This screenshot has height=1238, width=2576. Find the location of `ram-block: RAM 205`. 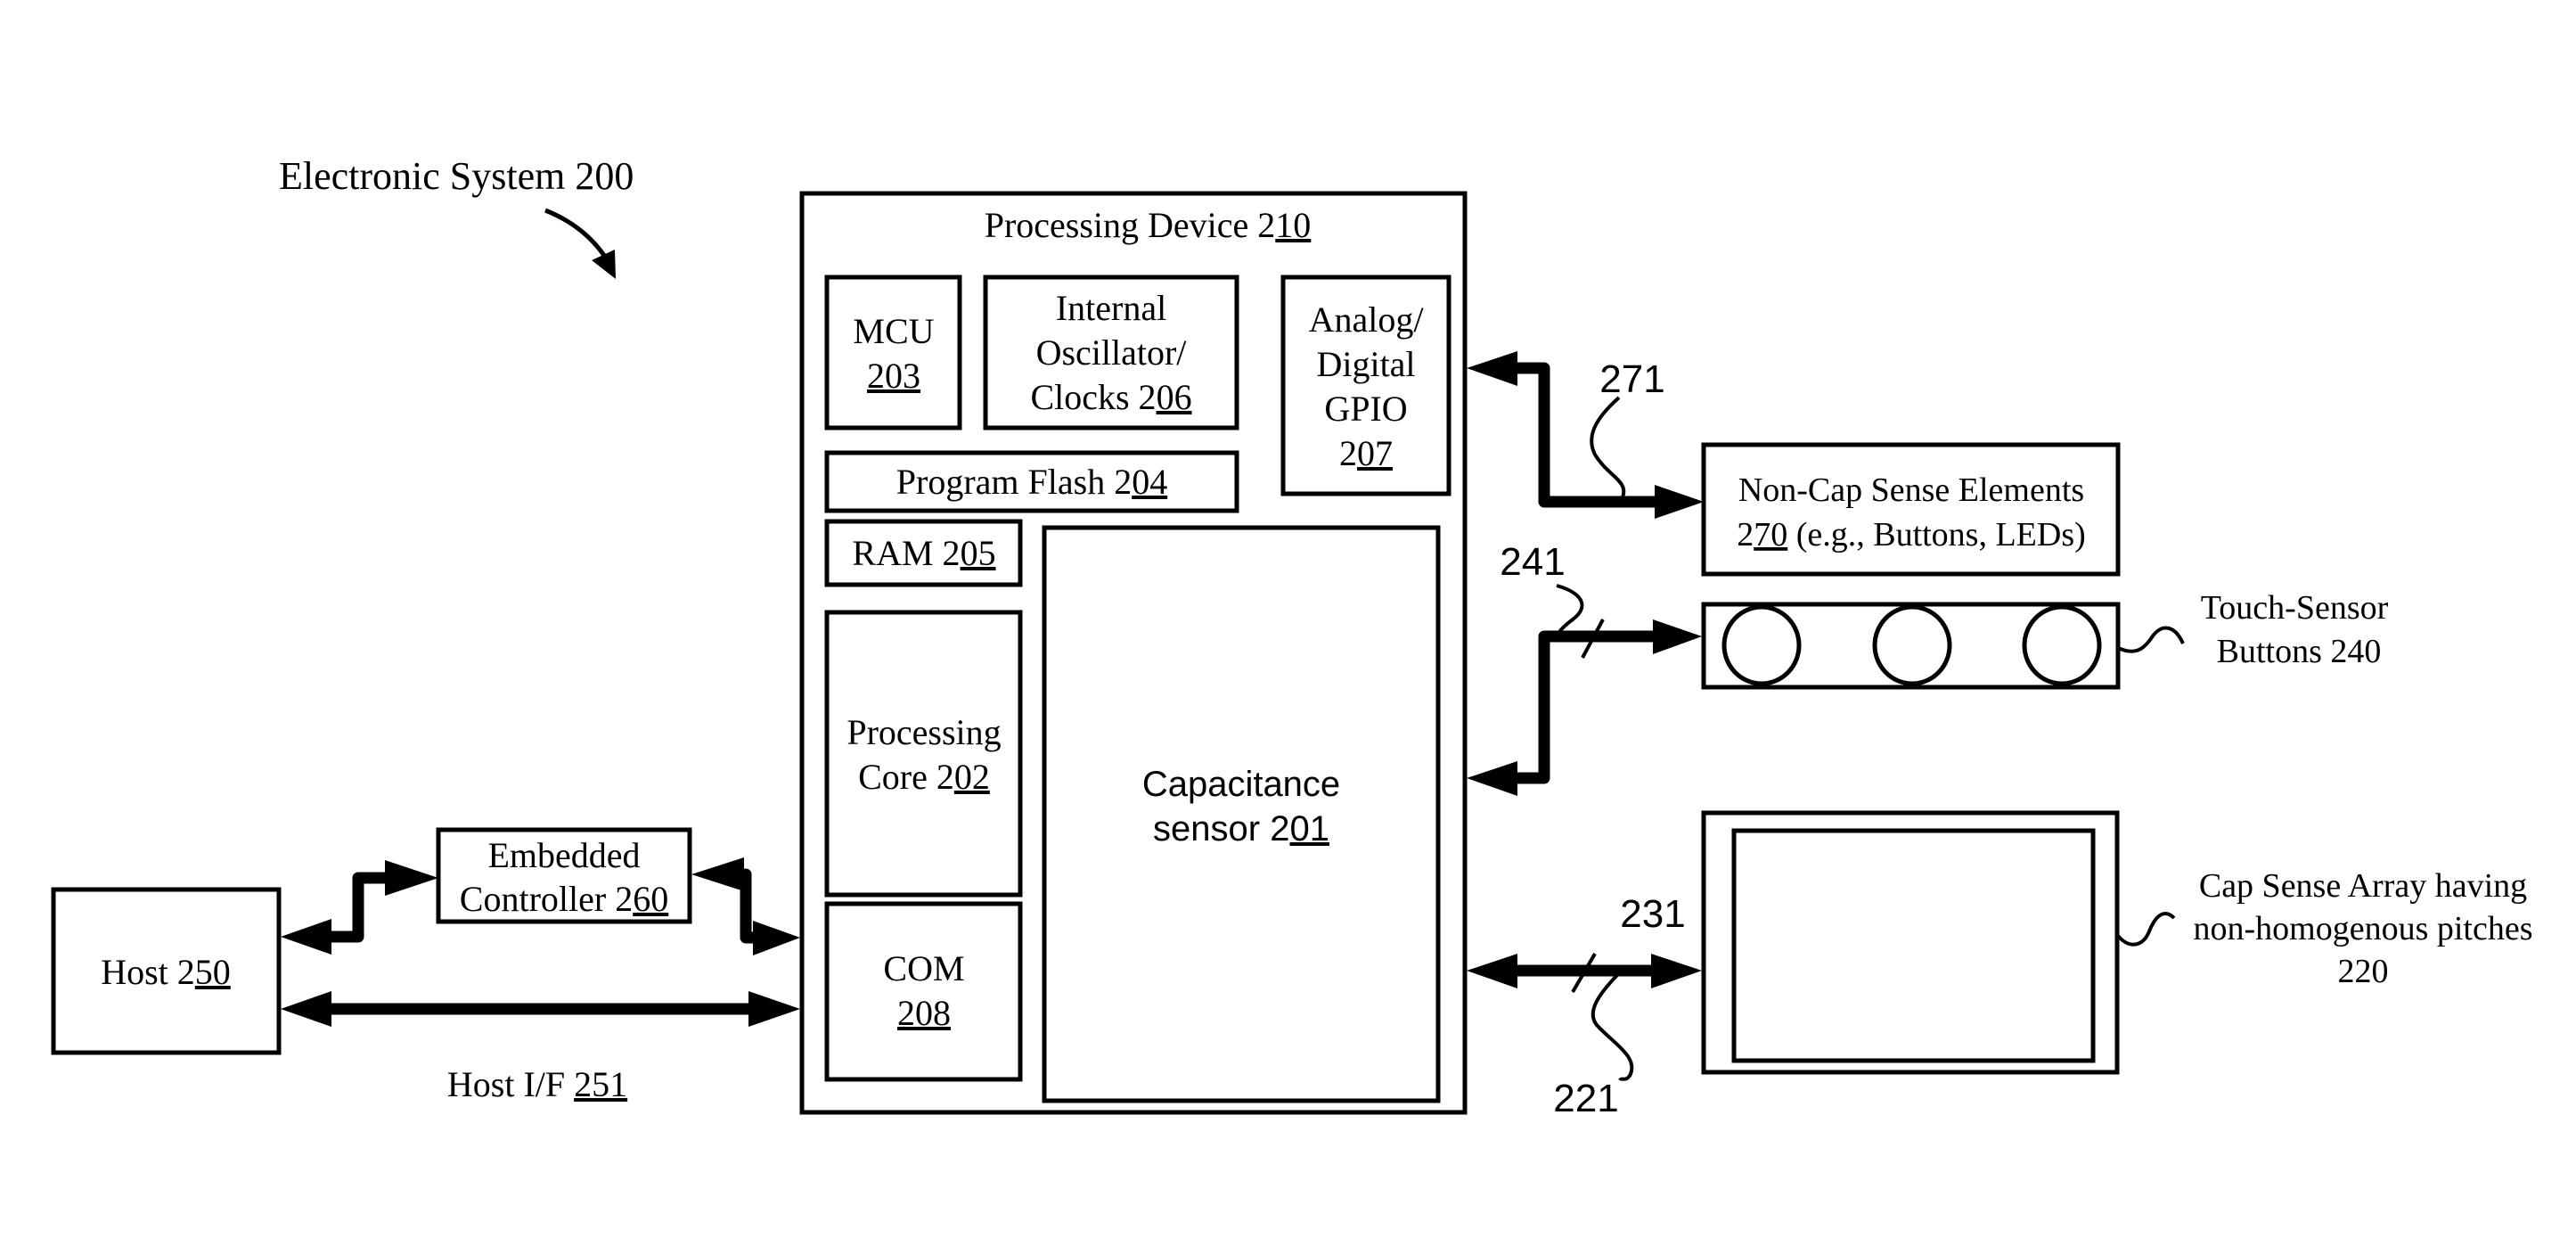

ram-block: RAM 205 is located at coordinates (923, 553).